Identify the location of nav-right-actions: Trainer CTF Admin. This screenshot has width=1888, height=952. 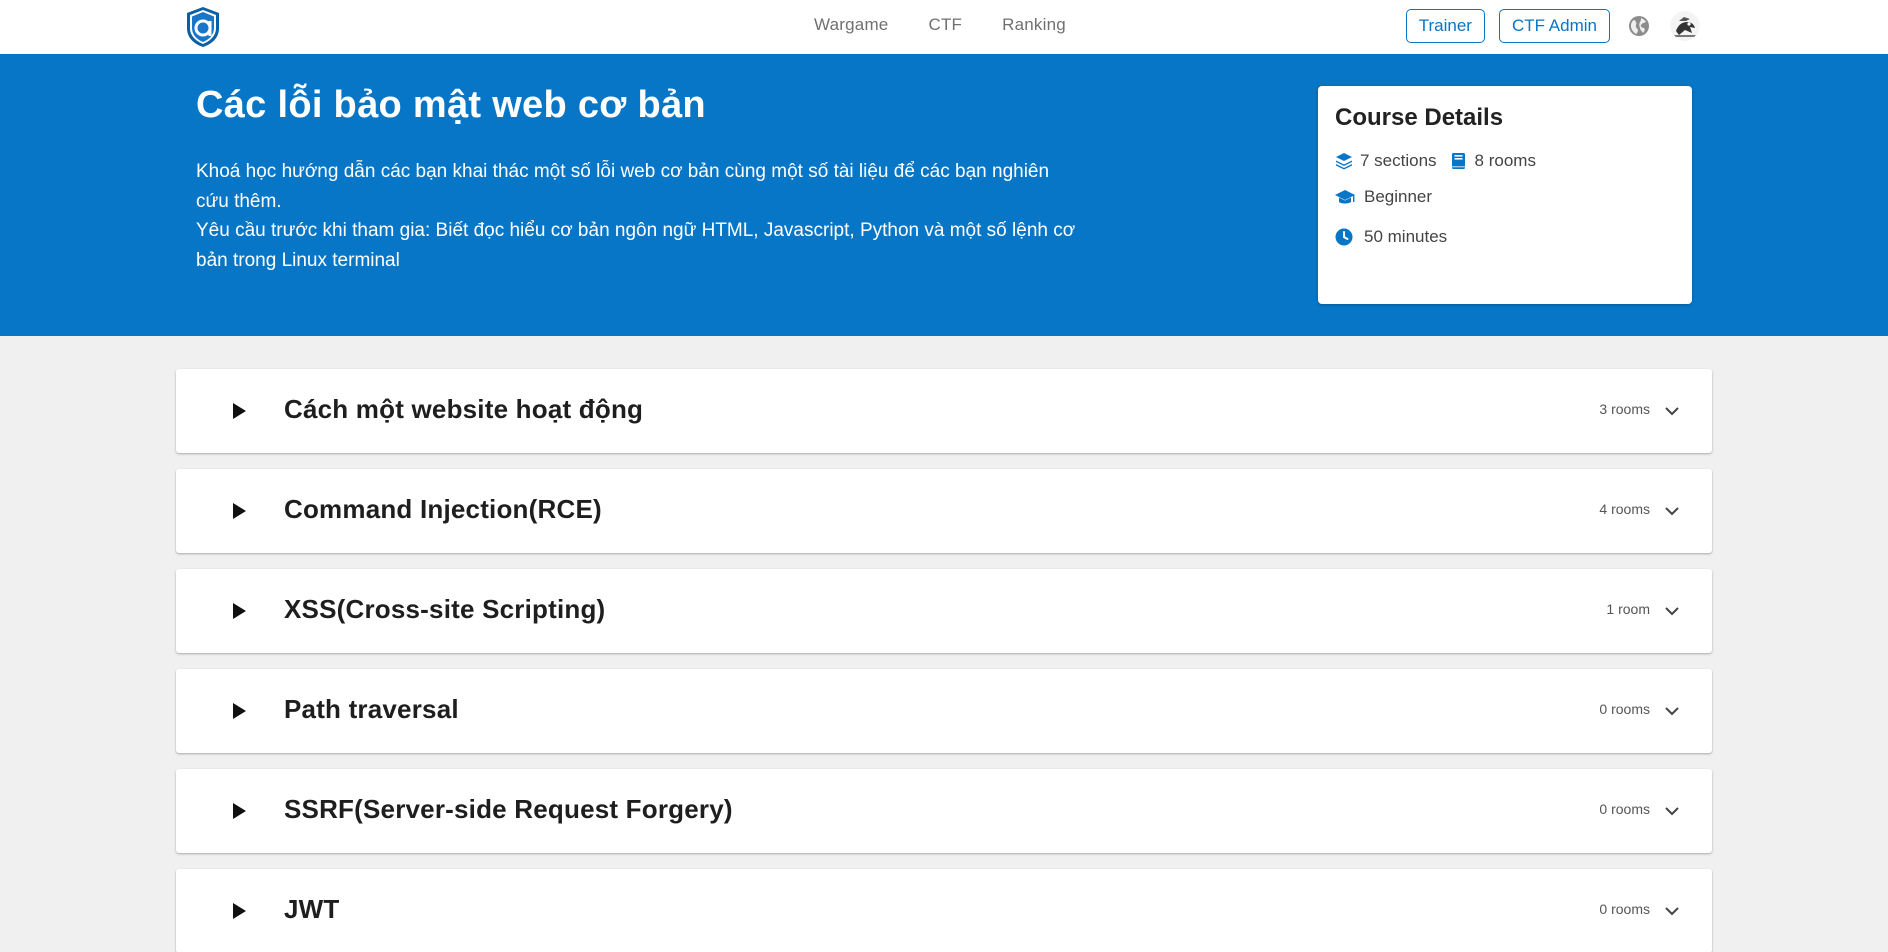
(1552, 26).